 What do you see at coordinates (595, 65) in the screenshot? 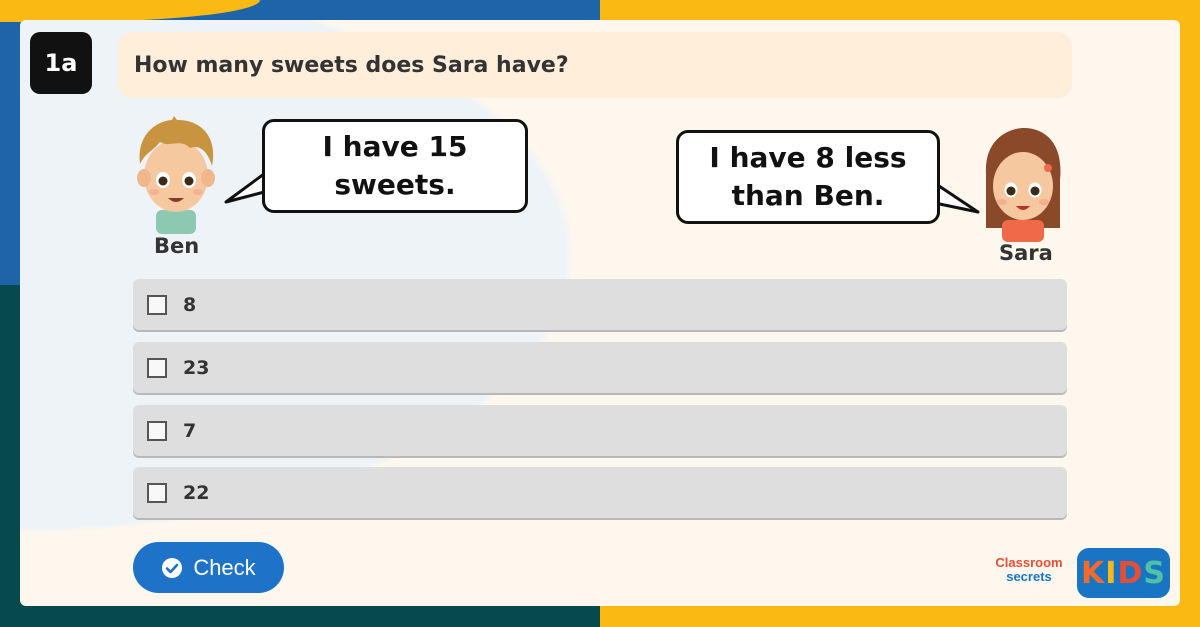
I see `question-panel: How many sweets does Sara have?` at bounding box center [595, 65].